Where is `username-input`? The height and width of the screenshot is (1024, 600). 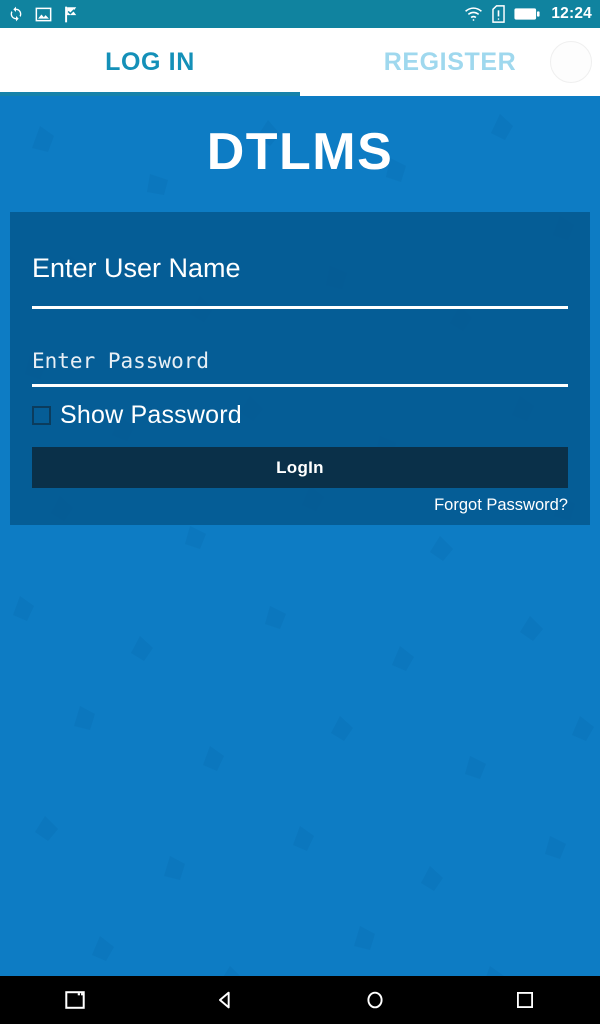 username-input is located at coordinates (300, 271).